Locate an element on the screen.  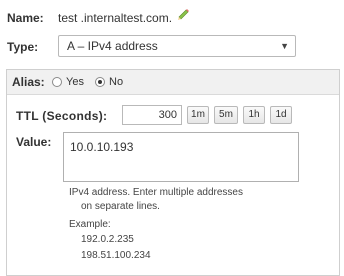
example-2: 198.51.100.234 is located at coordinates (116, 255).